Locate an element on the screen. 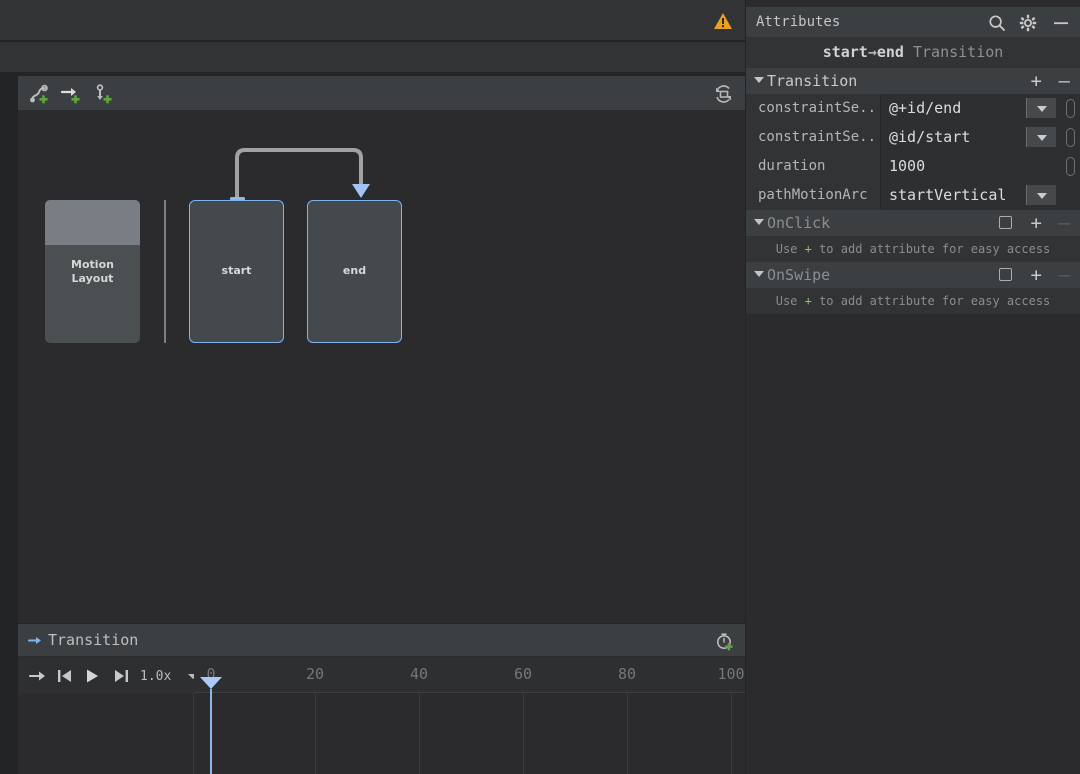  ruler-tick-label: 40 is located at coordinates (419, 674).